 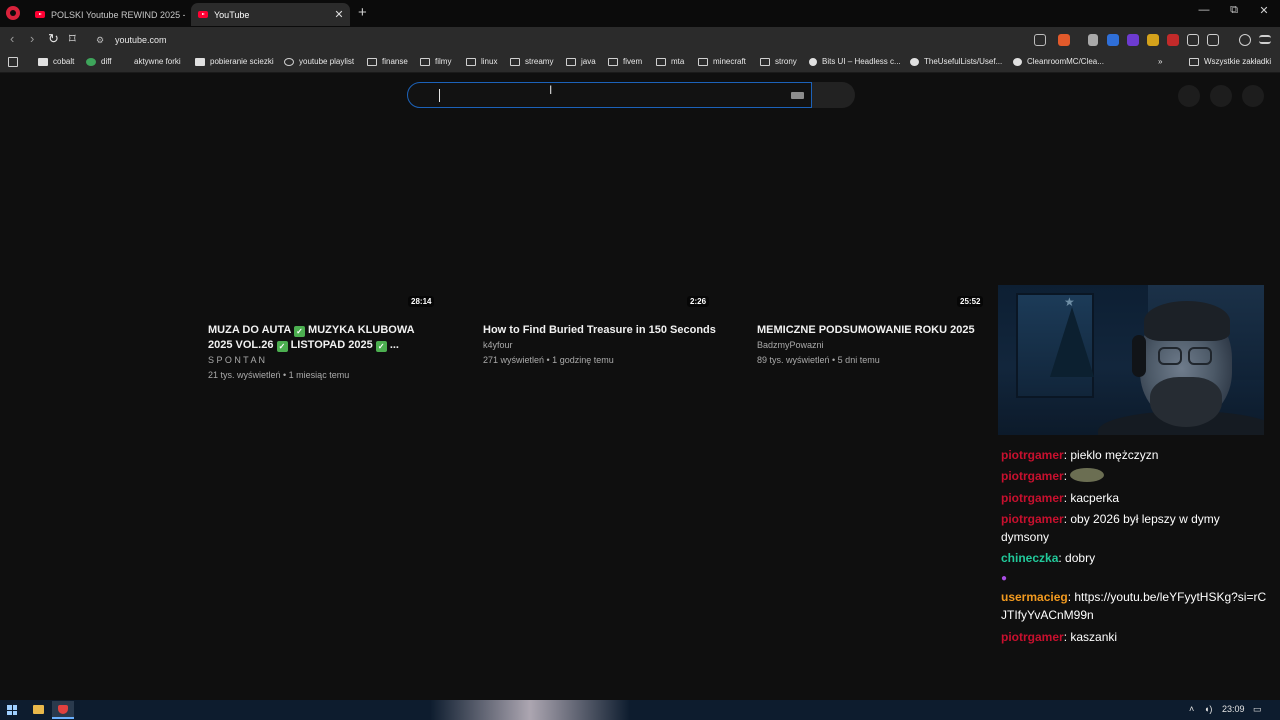 I want to click on bookmark-label: filmy, so click(x=443, y=61).